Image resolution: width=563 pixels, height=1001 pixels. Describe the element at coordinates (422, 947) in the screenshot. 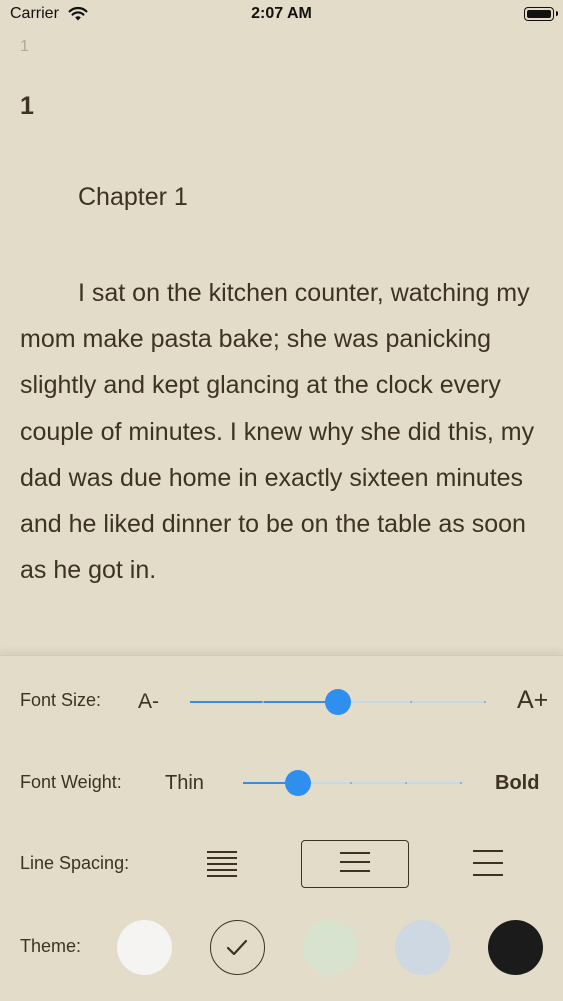

I see `theme-blue-option` at that location.